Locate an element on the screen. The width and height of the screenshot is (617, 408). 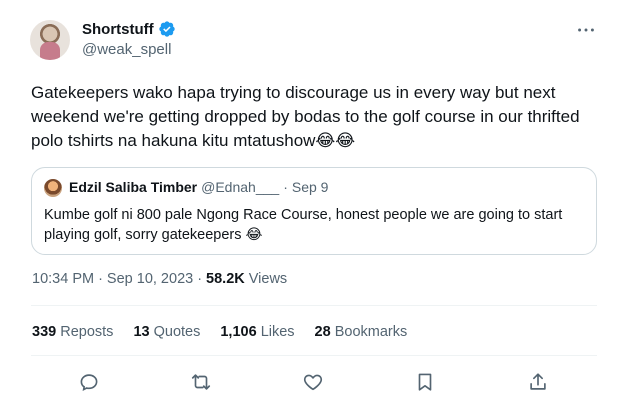
author-name-row: Shortstuff is located at coordinates (129, 29).